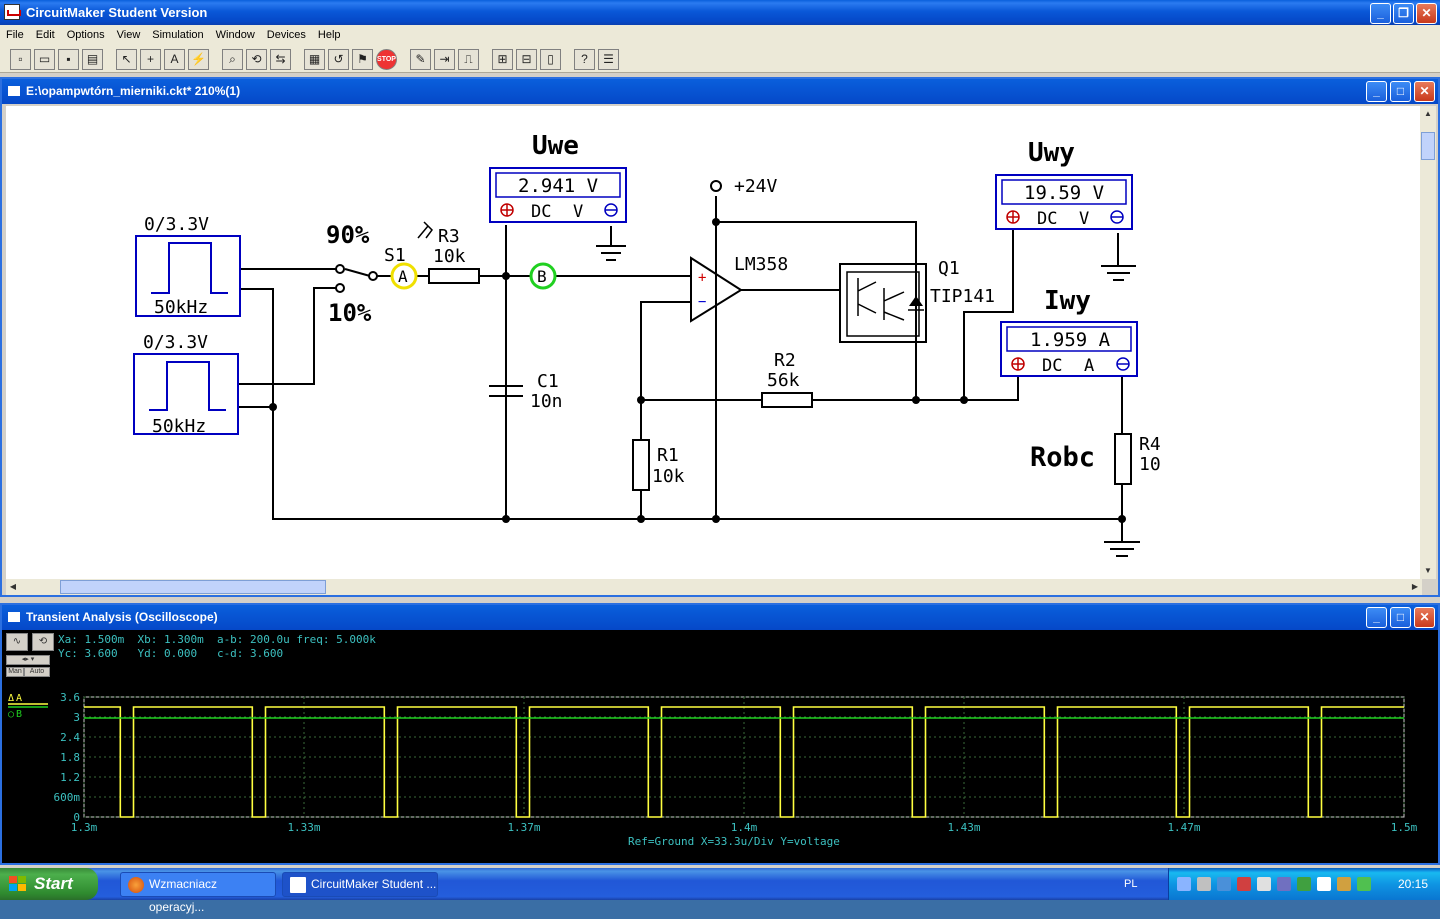 This screenshot has width=1440, height=919. I want to click on start-button: Start, so click(49, 884).